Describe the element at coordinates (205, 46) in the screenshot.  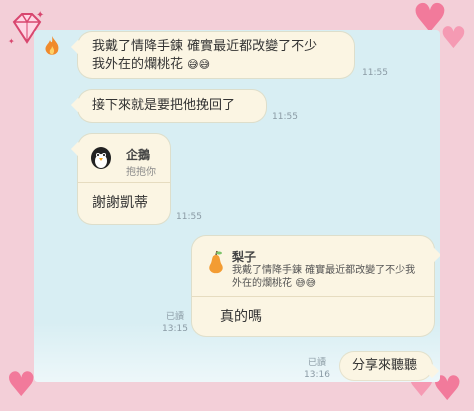
I see `message-text: 我戴了情降手鍊 確實最近都改變了不少` at that location.